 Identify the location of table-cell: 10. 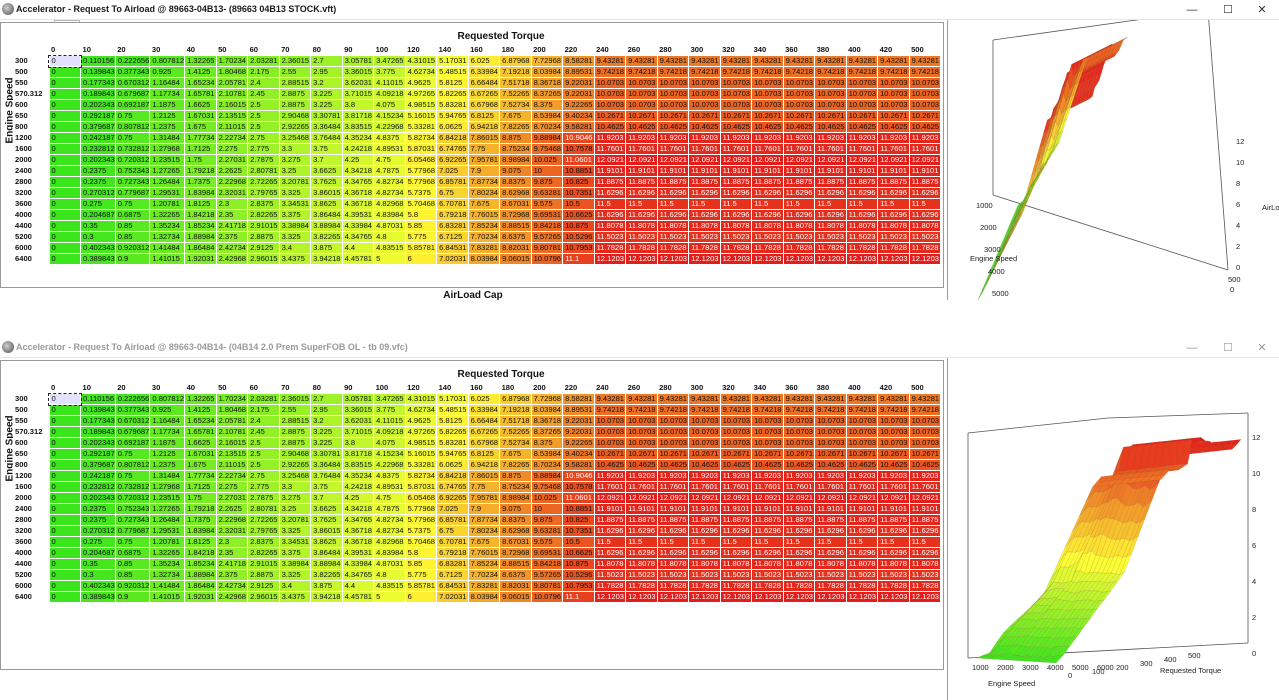
(547, 509).